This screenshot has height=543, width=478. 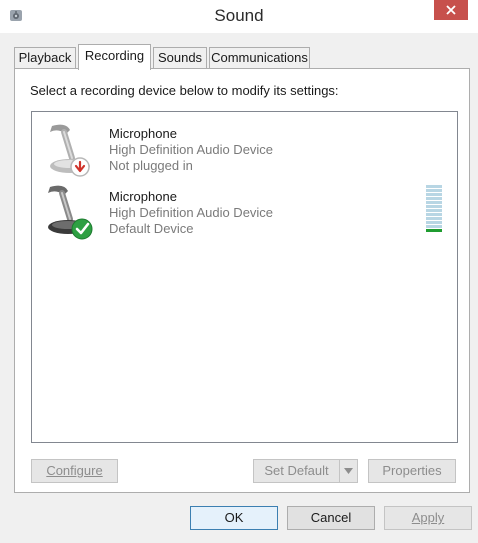 I want to click on set-default-label: Set Default, so click(x=296, y=470).